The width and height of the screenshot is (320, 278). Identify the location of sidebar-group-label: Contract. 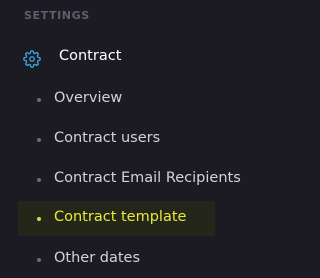
(90, 56).